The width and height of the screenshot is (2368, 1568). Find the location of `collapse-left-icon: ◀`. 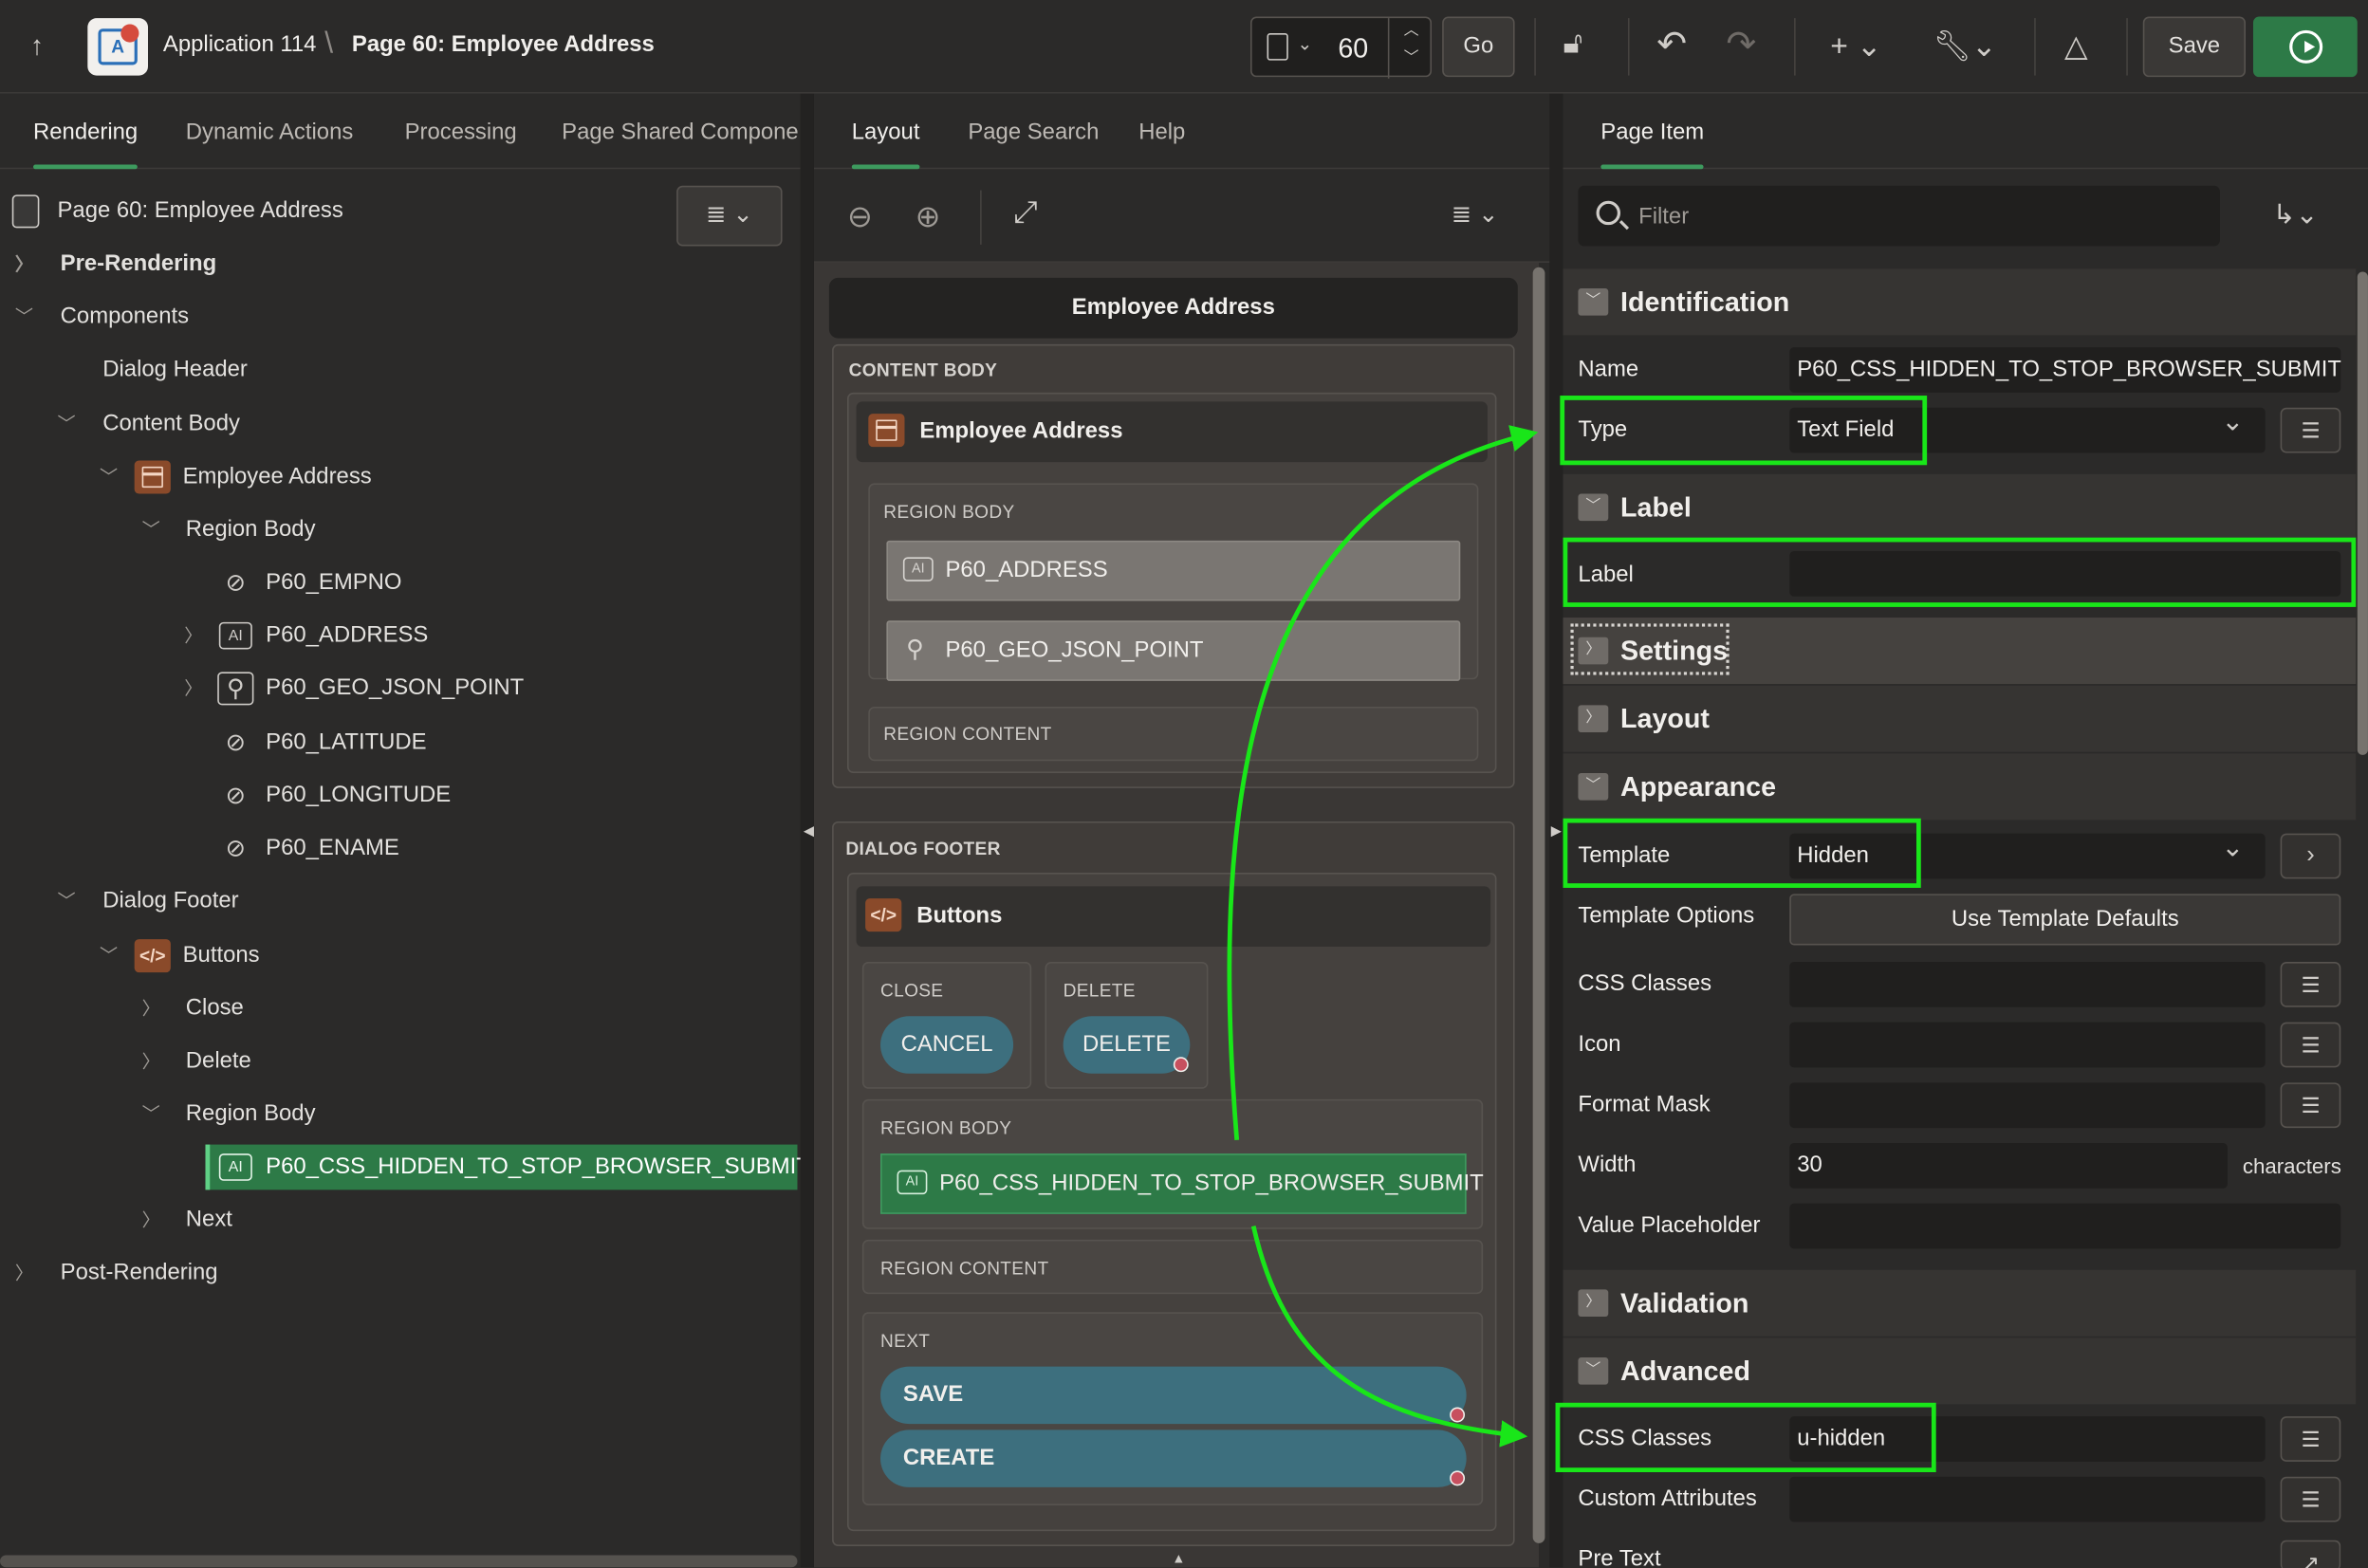

collapse-left-icon: ◀ is located at coordinates (809, 832).